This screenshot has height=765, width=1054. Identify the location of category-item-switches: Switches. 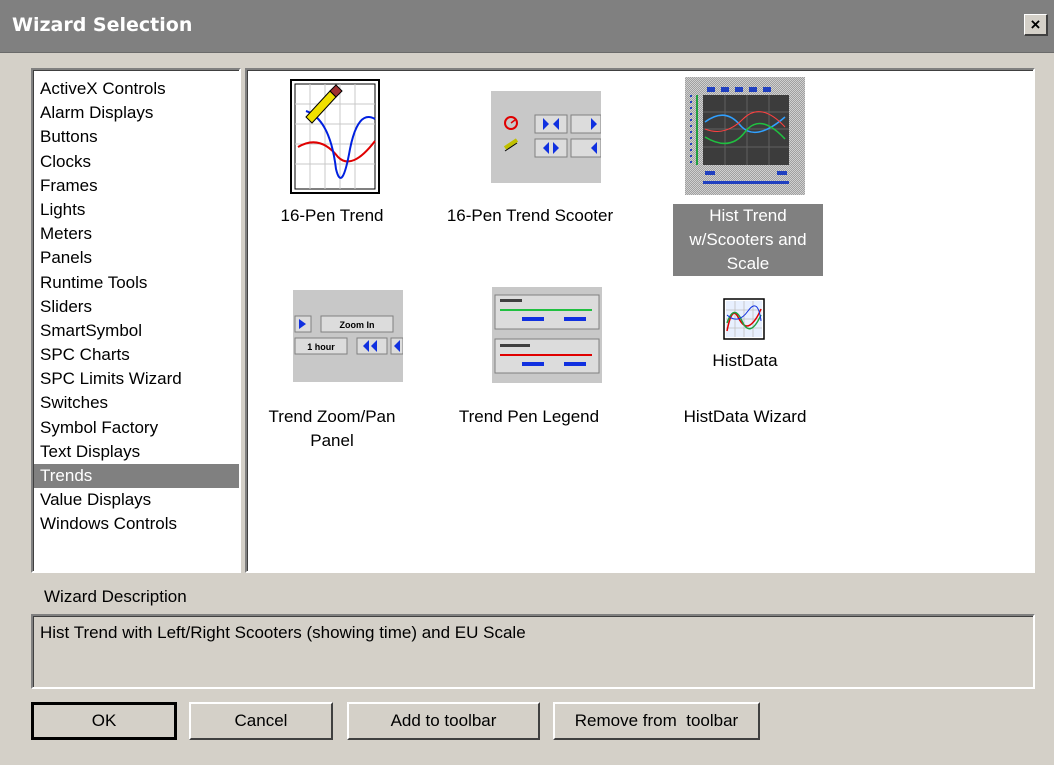
(136, 403).